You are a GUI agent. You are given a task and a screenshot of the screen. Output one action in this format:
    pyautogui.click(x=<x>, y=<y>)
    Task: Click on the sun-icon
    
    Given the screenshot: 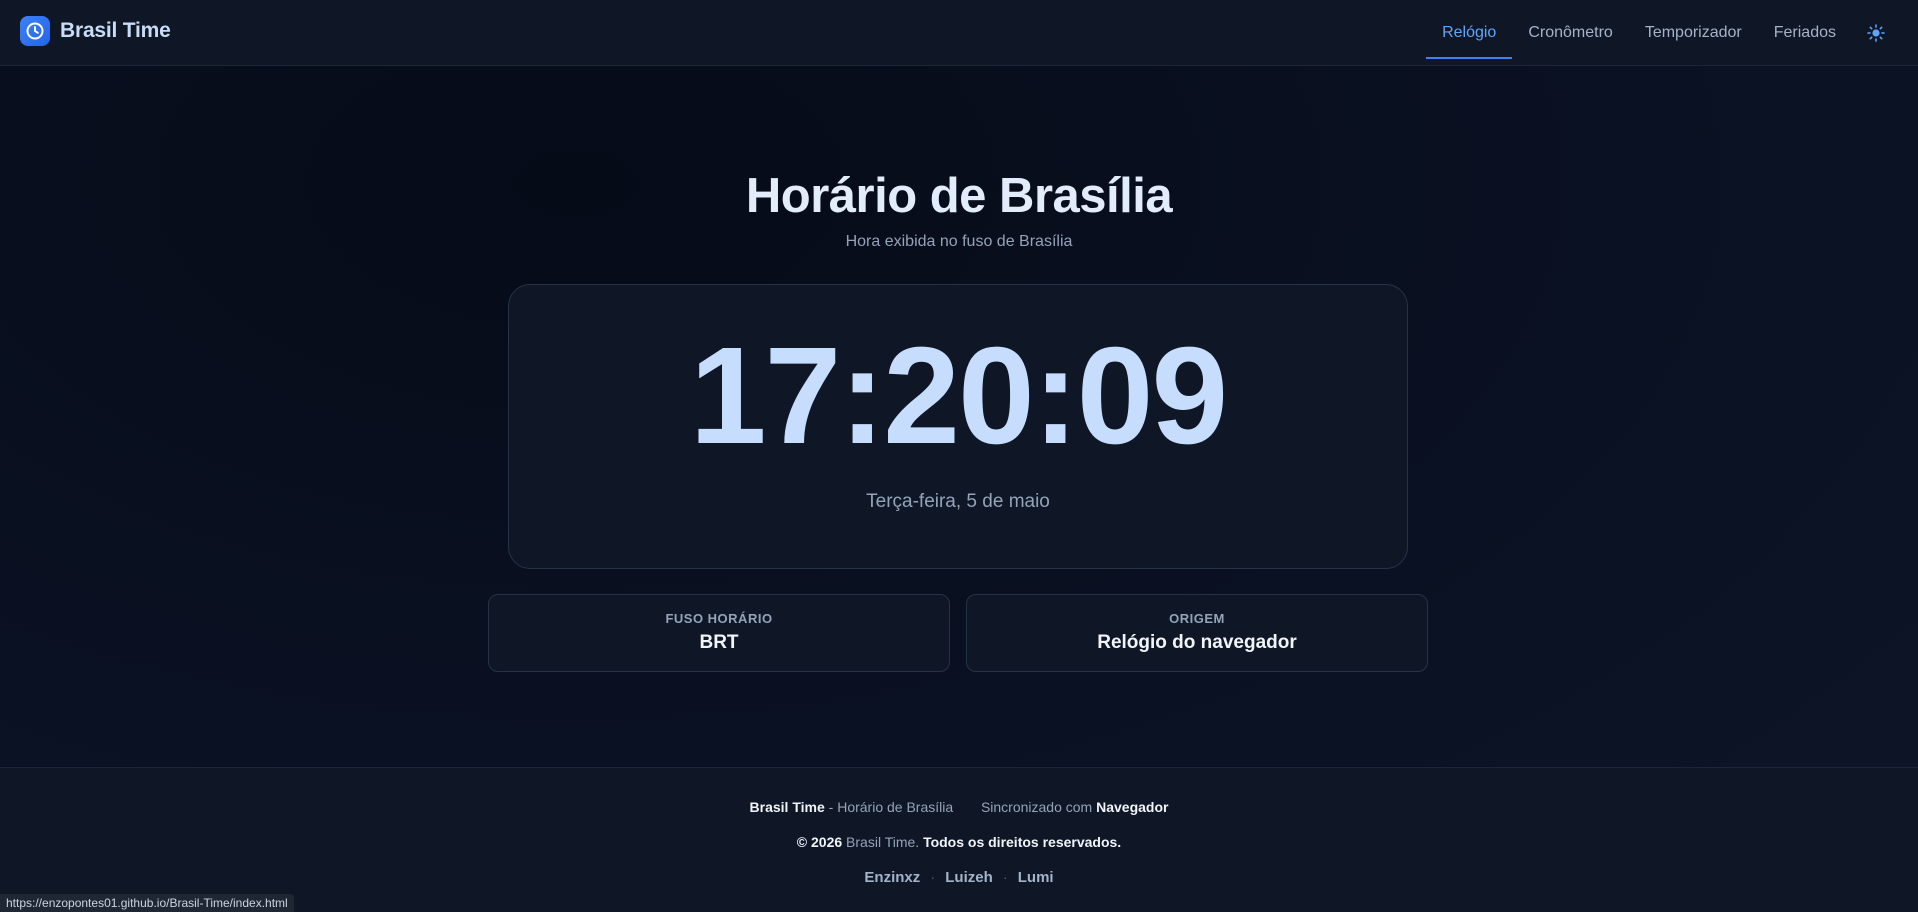 What is the action you would take?
    pyautogui.click(x=1876, y=33)
    